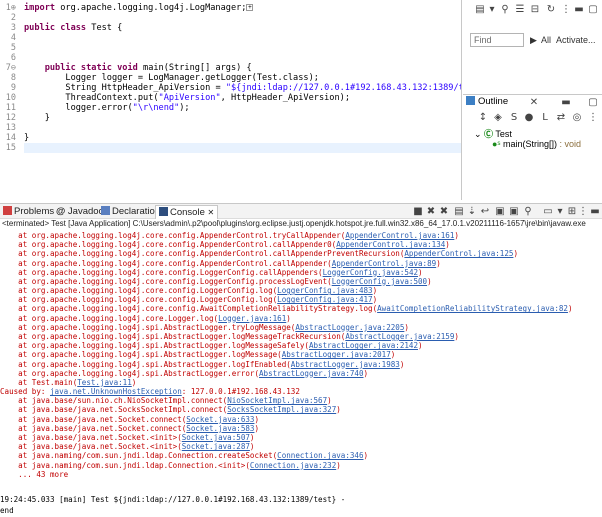  Describe the element at coordinates (293, 465) in the screenshot. I see `source-link: Connection.java:232` at that location.